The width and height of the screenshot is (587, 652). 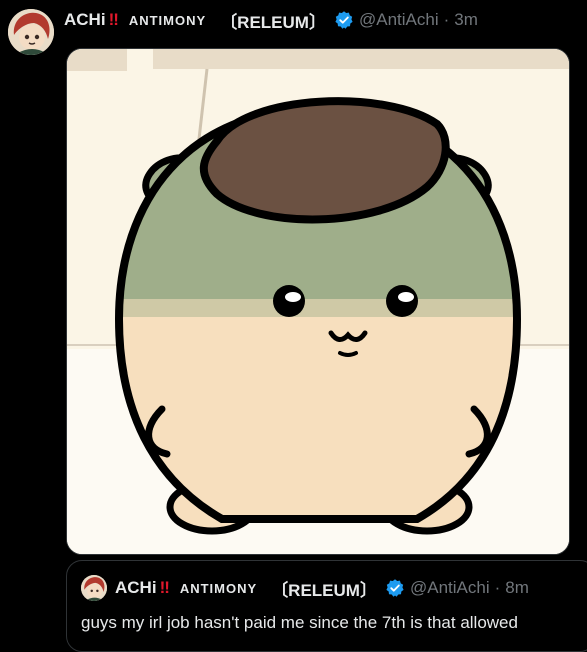 I want to click on quoted-post-timestamp: 8m, so click(x=517, y=588).